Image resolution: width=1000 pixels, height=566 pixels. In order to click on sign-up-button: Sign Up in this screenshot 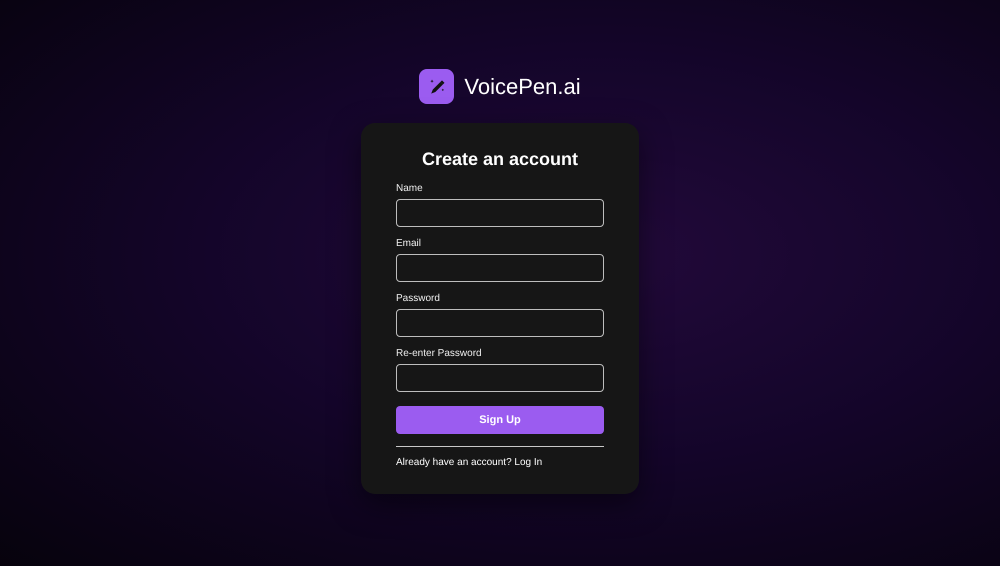, I will do `click(500, 420)`.